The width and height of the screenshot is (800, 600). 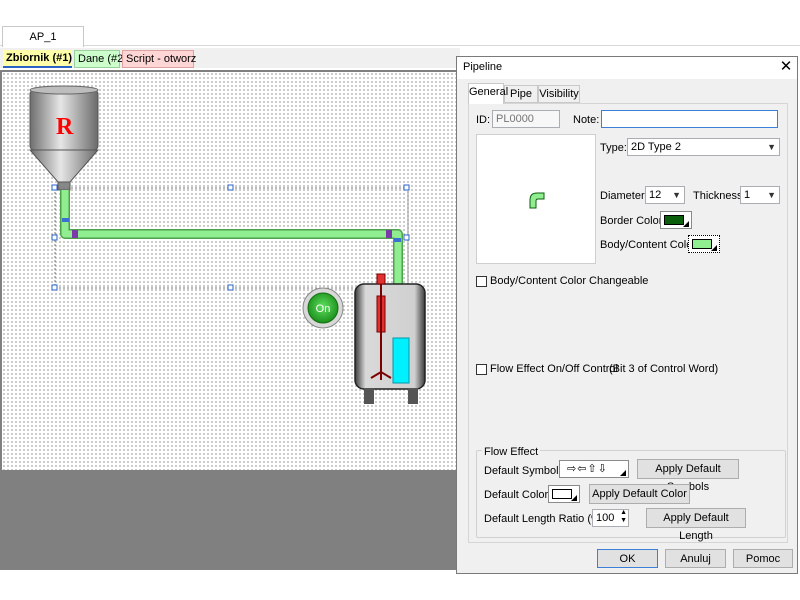 What do you see at coordinates (747, 195) in the screenshot?
I see `thickness-value: 1` at bounding box center [747, 195].